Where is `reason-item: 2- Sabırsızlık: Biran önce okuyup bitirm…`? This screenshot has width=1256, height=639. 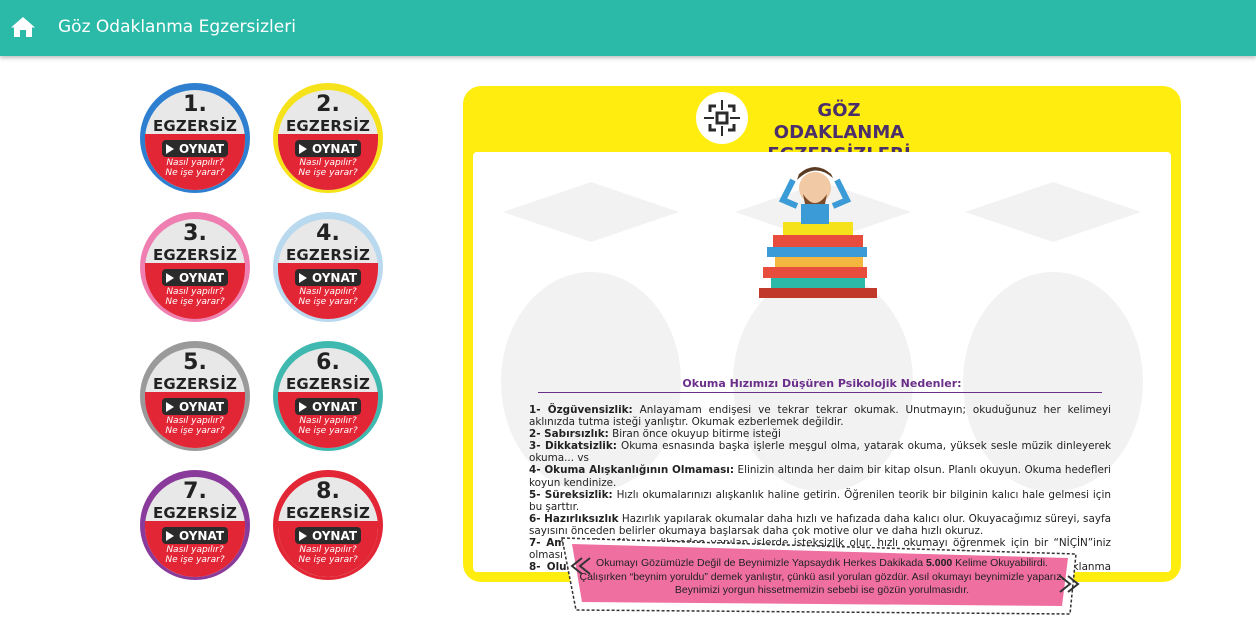
reason-item: 2- Sabırsızlık: Biran önce okuyup bitirm… is located at coordinates (655, 434).